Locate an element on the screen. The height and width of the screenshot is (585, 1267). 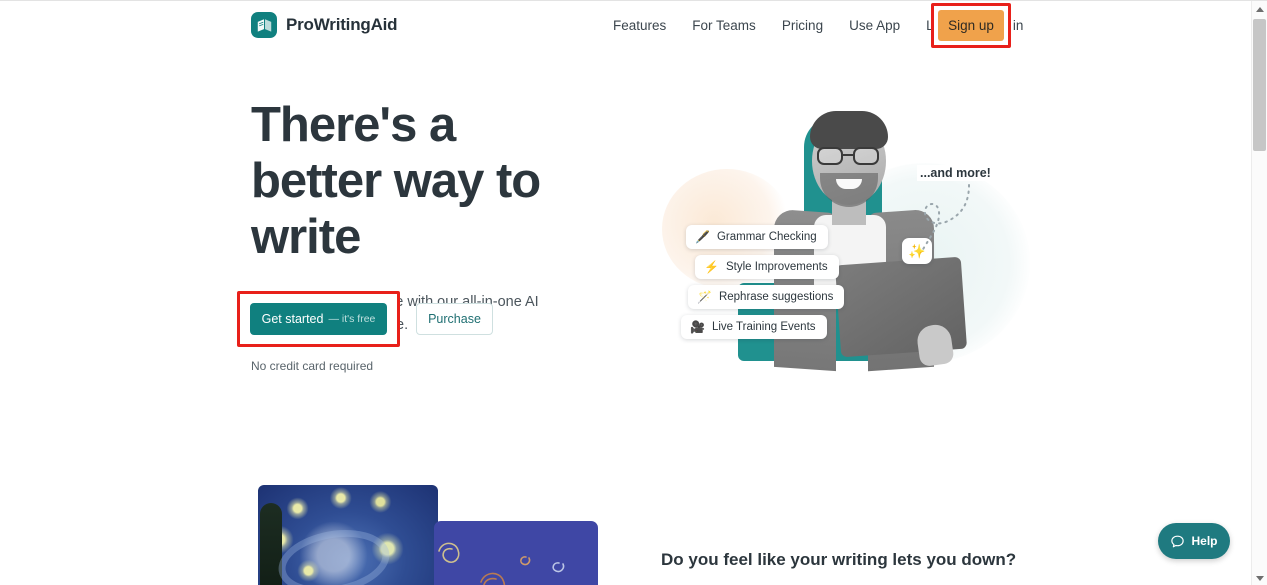
page-title: There's a better way to write is located at coordinates (396, 181).